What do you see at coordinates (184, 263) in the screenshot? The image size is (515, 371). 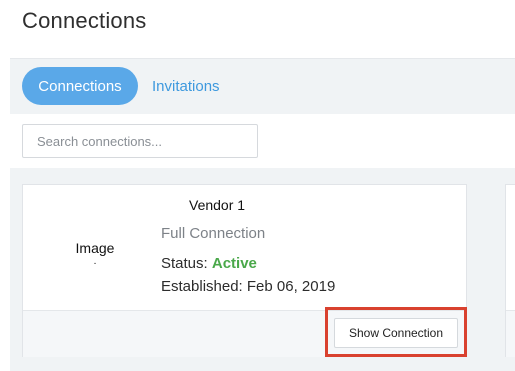 I see `status-label: Status:` at bounding box center [184, 263].